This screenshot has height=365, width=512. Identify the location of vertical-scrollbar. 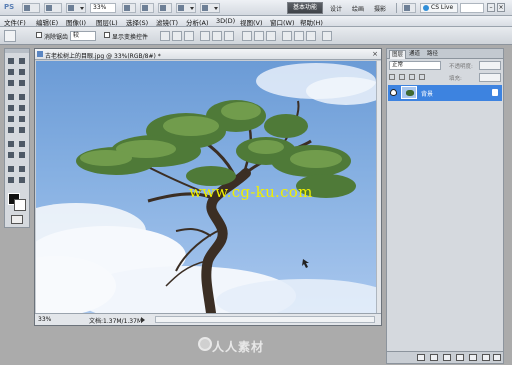
(378, 187).